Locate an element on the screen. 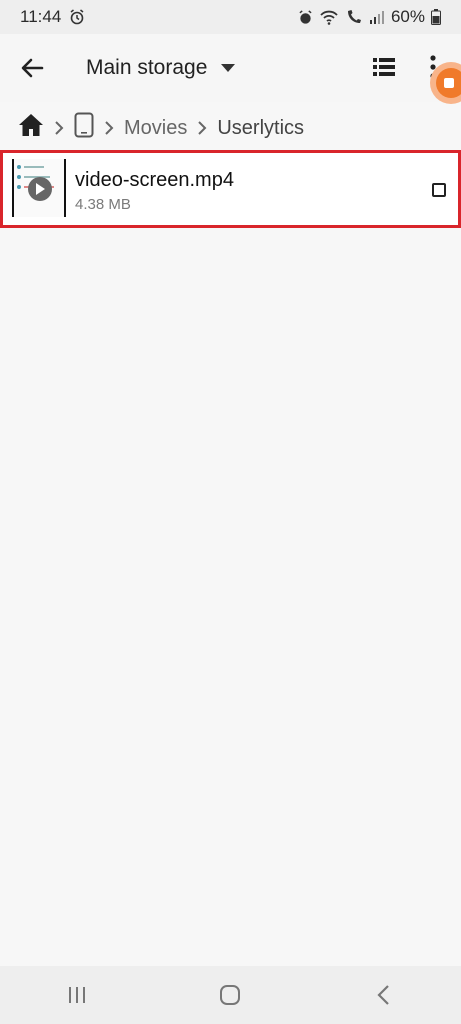  video-thumbnail is located at coordinates (39, 188).